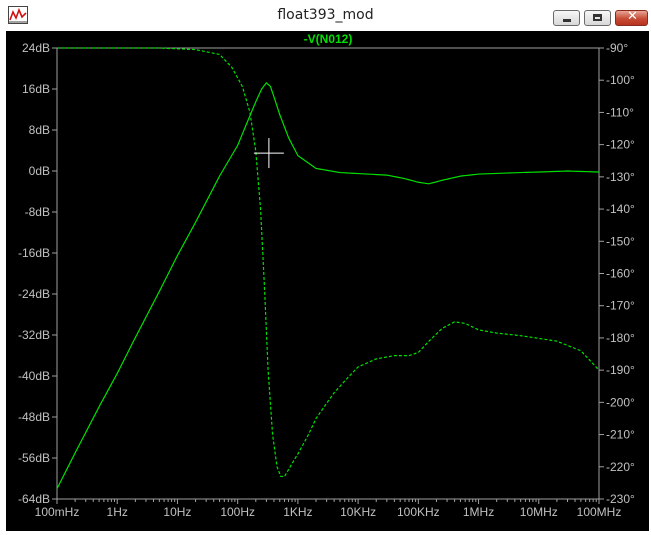 Image resolution: width=651 pixels, height=535 pixels. Describe the element at coordinates (620, 338) in the screenshot. I see `y-right-tick-label: -180°` at that location.